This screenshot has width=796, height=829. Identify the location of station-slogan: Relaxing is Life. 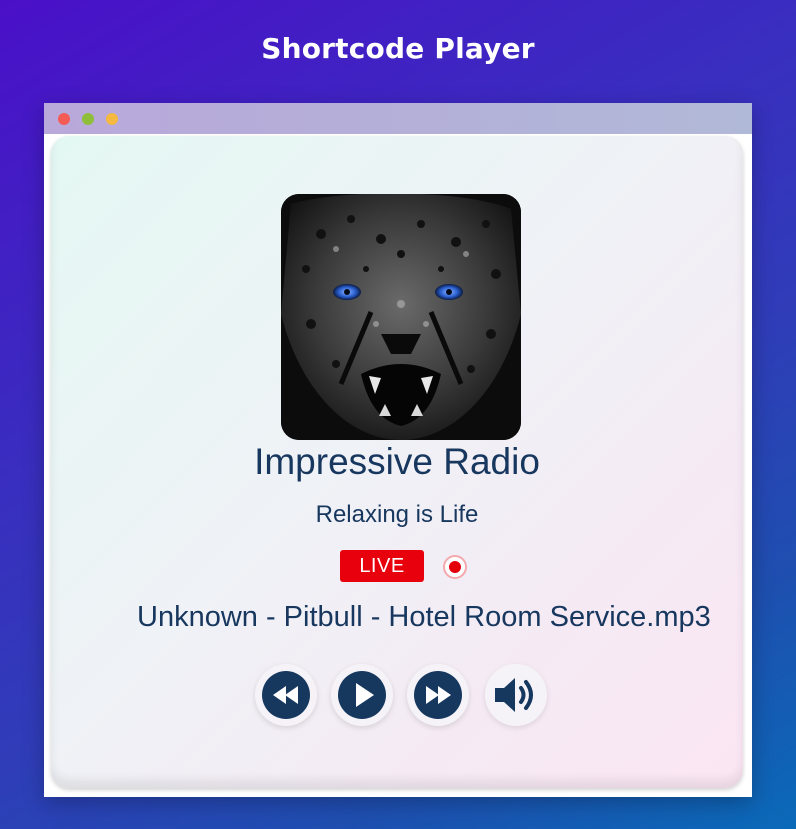
(397, 514).